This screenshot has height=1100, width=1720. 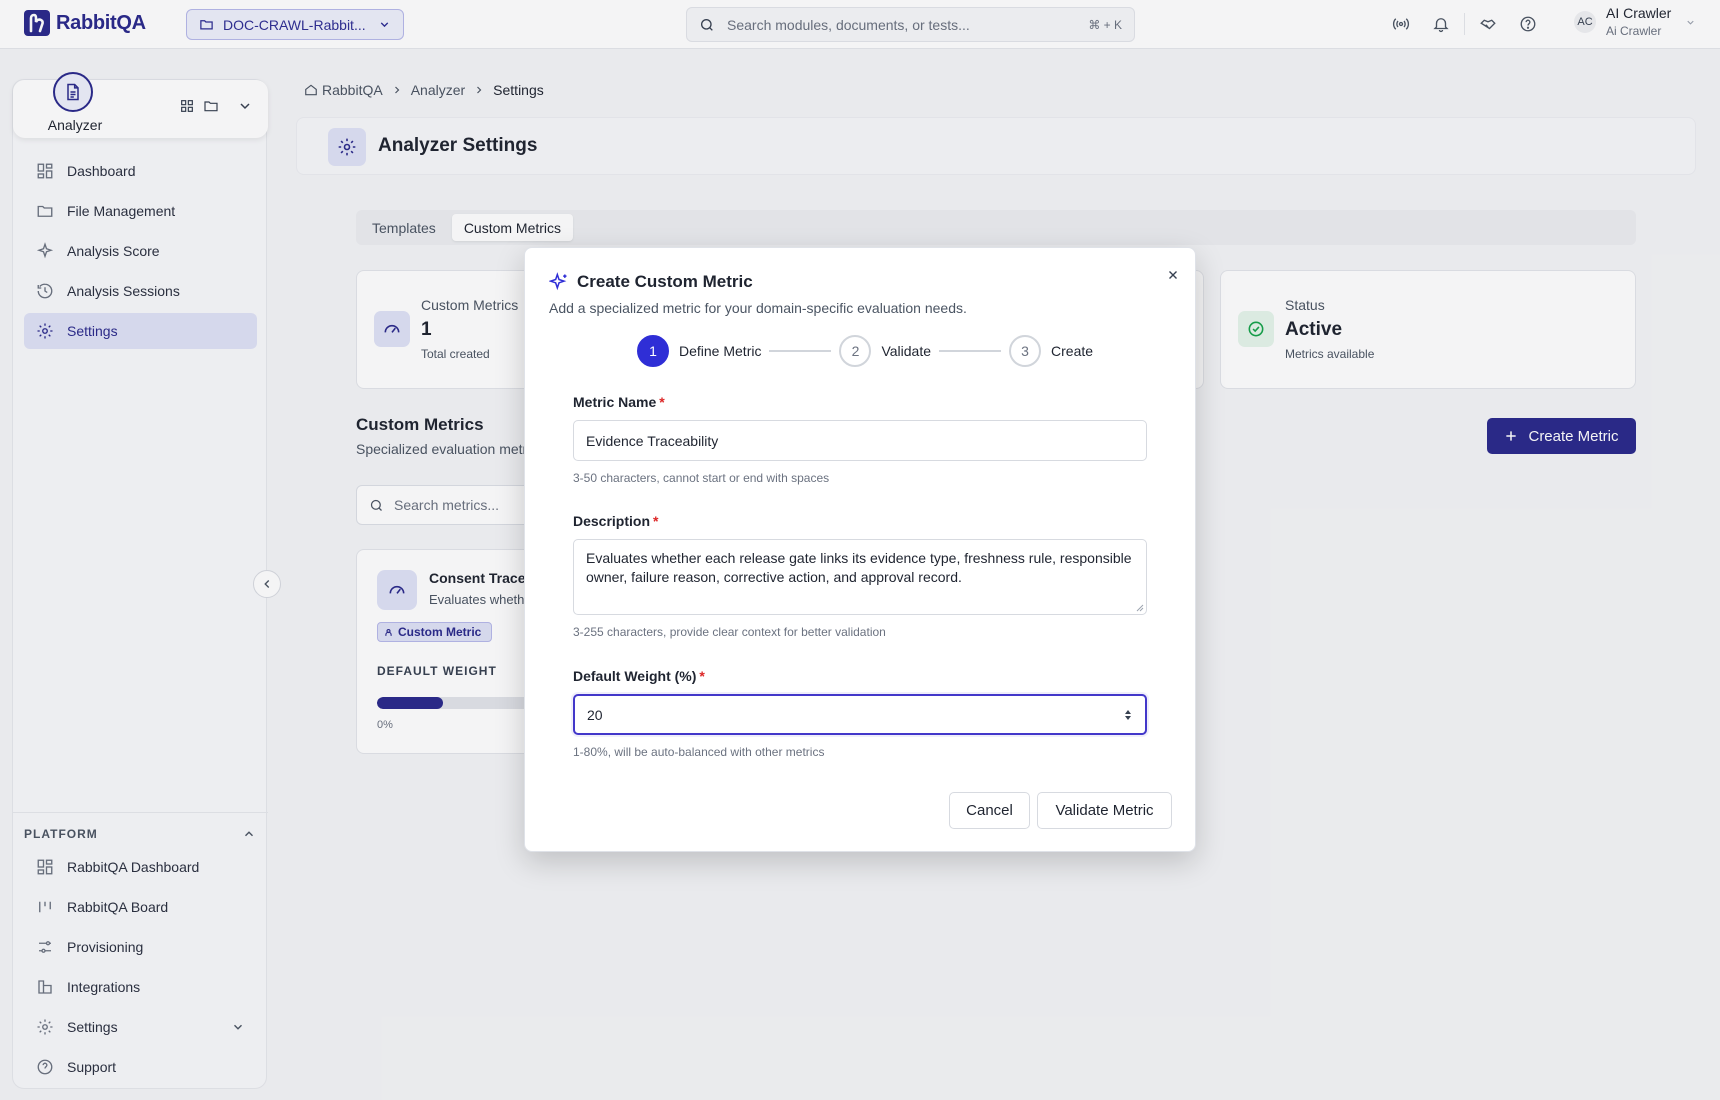 I want to click on close-icon, so click(x=1173, y=275).